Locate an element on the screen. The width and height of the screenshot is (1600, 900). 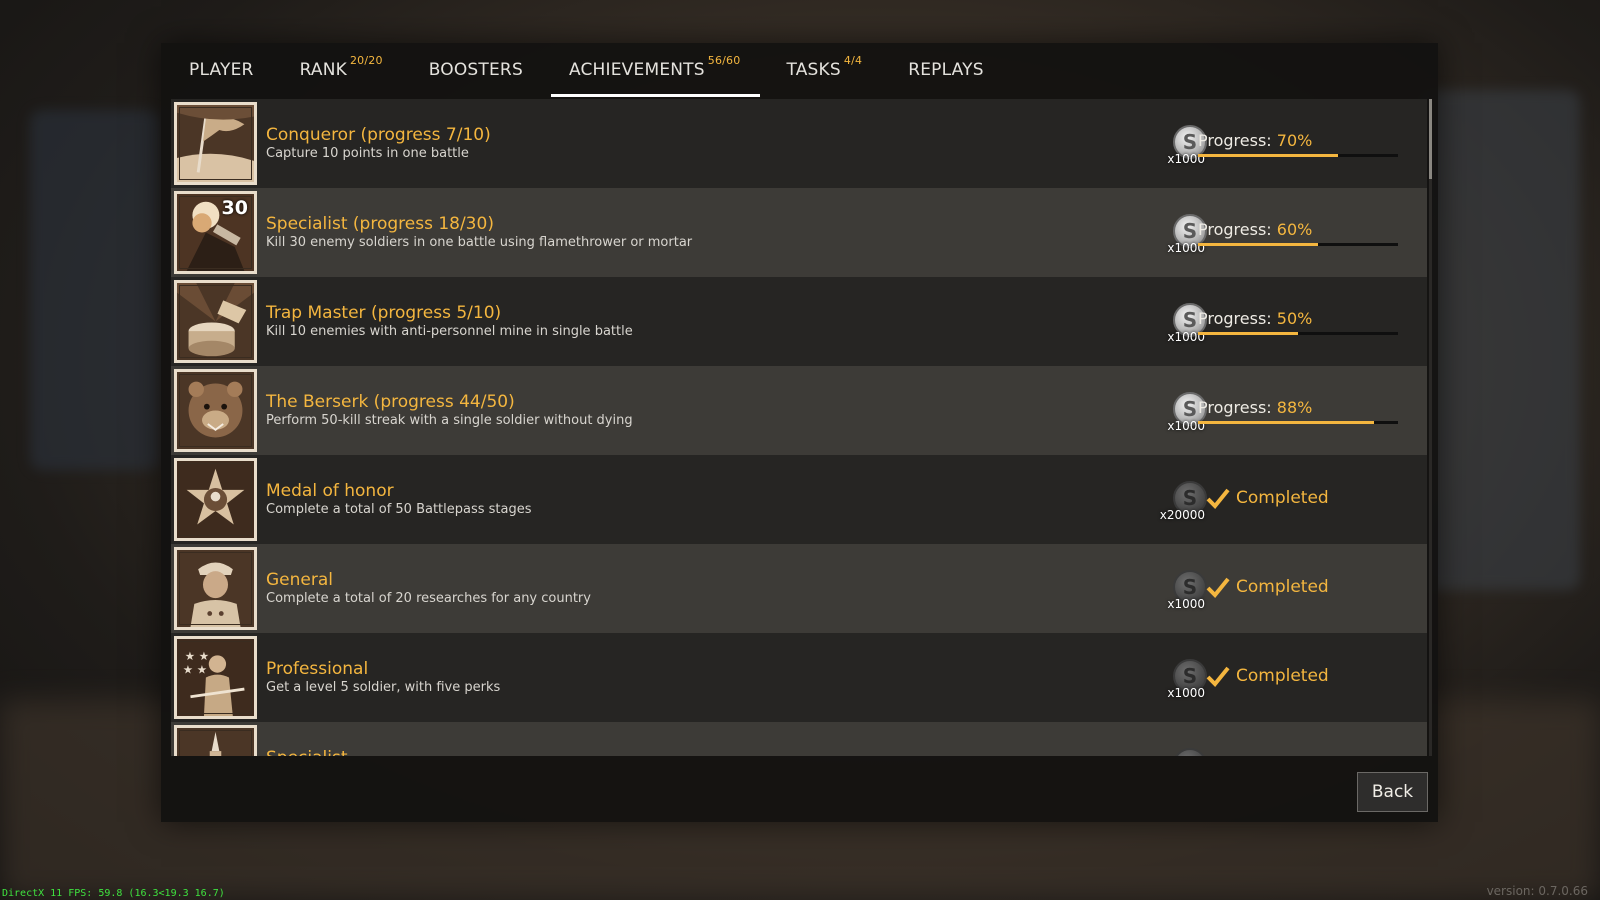
achievement-progress: Progress: 50% is located at coordinates (1298, 322).